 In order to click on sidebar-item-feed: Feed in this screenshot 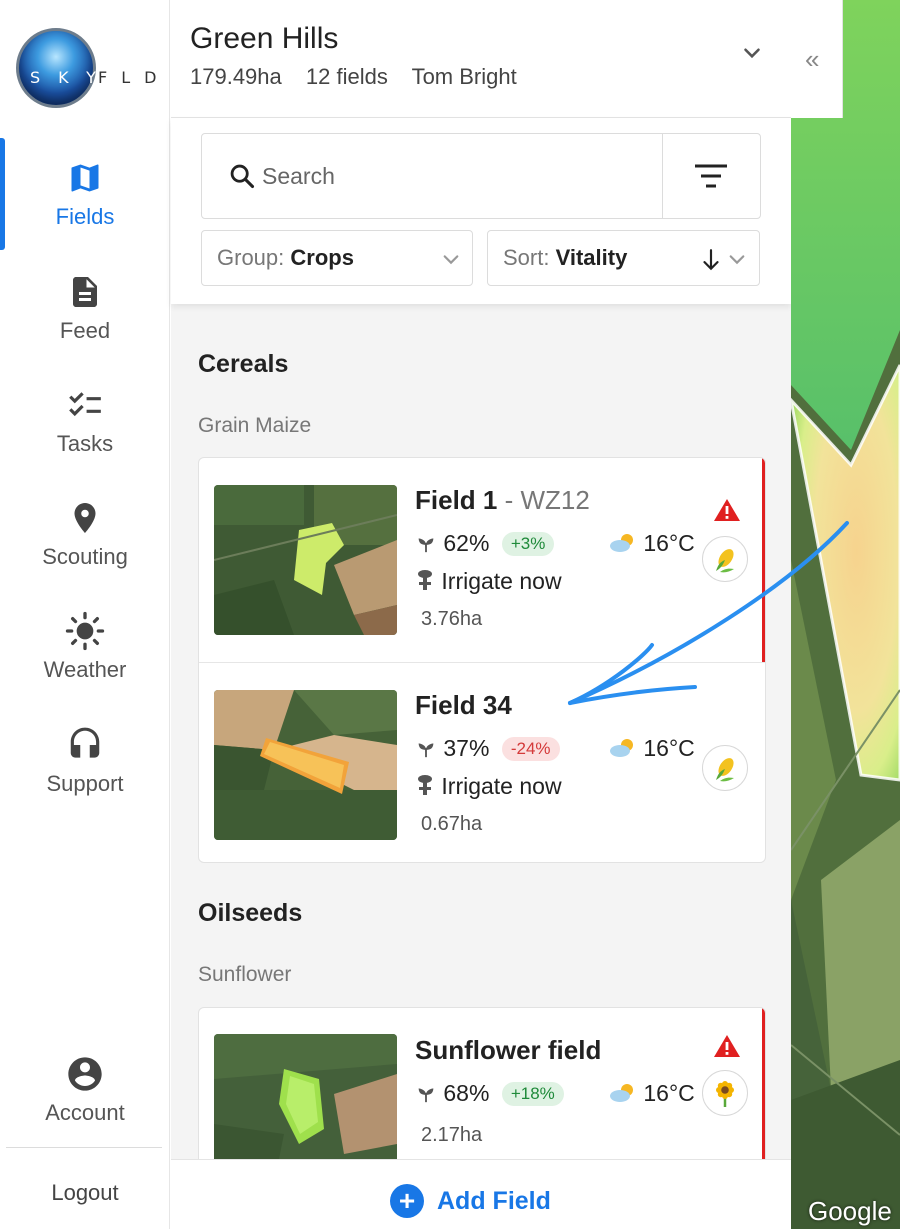, I will do `click(85, 327)`.